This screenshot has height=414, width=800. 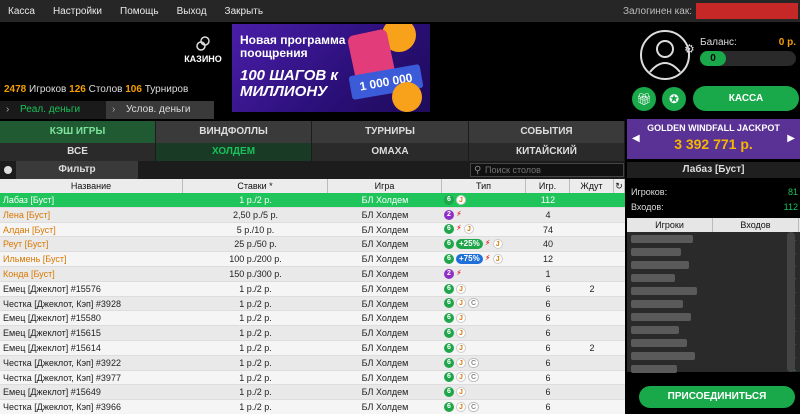 What do you see at coordinates (547, 132) in the screenshot?
I see `tab-events: СОБЫТИЯ` at bounding box center [547, 132].